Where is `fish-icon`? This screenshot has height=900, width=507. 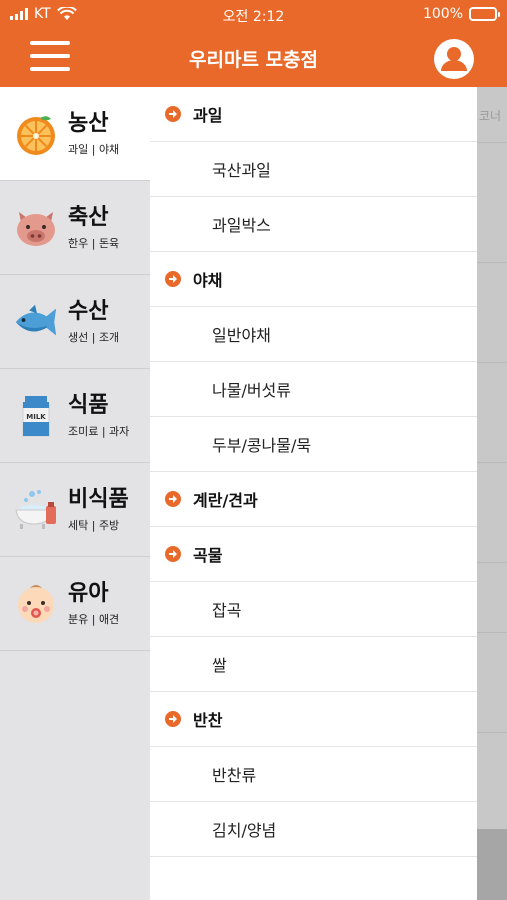 fish-icon is located at coordinates (36, 322).